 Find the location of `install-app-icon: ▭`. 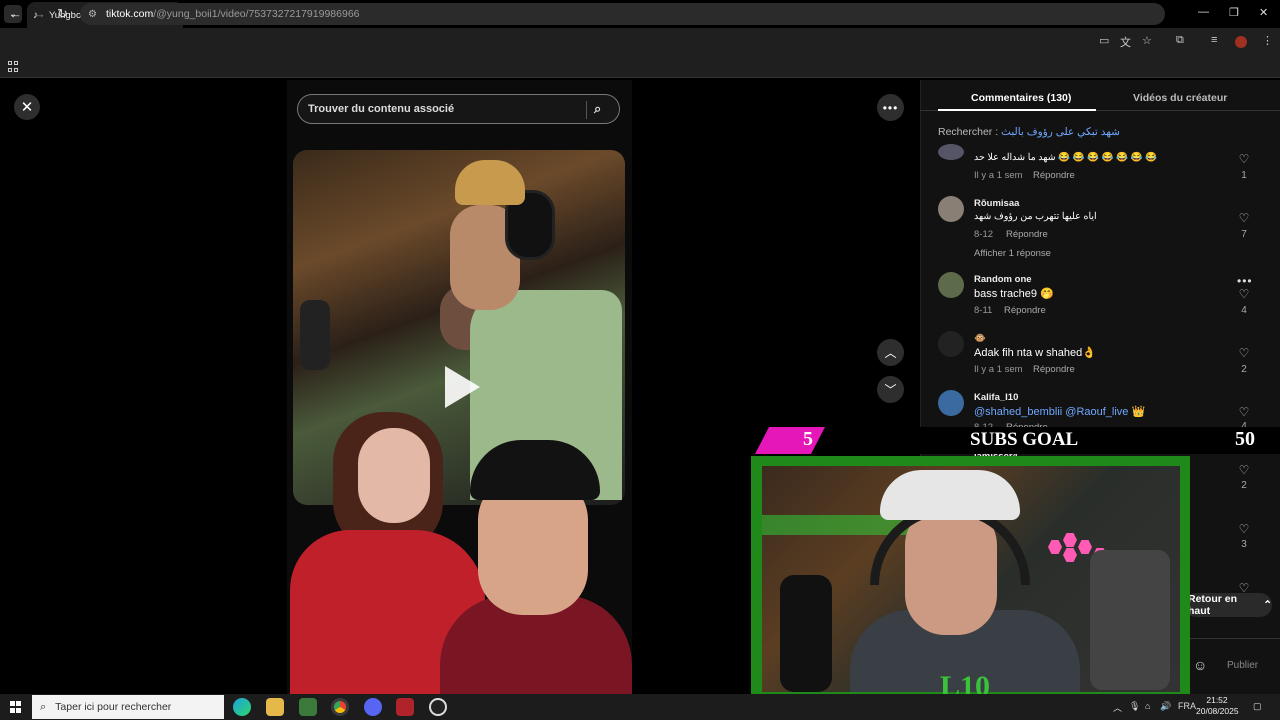

install-app-icon: ▭ is located at coordinates (1104, 40).